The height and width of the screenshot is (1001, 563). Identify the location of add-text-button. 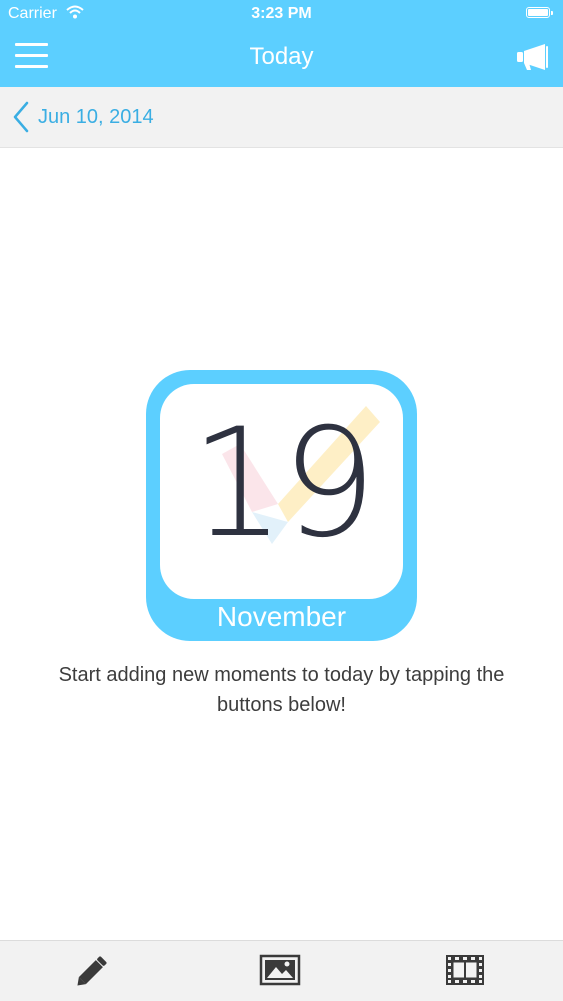
(93, 970).